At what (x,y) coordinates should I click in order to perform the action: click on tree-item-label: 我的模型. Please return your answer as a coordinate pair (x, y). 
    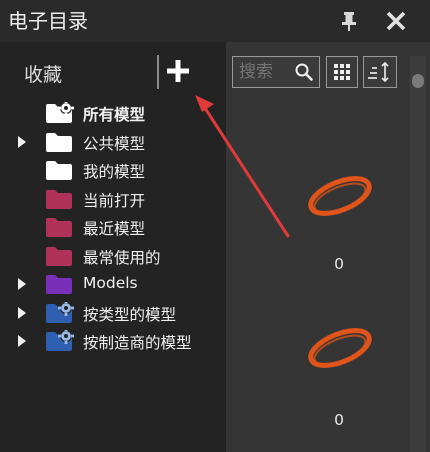
    Looking at the image, I should click on (114, 172).